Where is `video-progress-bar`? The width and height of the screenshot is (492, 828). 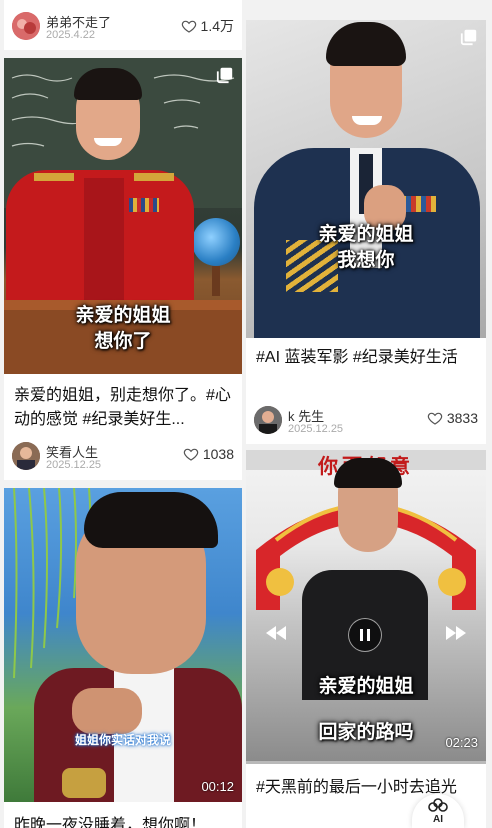
video-progress-bar is located at coordinates (366, 762).